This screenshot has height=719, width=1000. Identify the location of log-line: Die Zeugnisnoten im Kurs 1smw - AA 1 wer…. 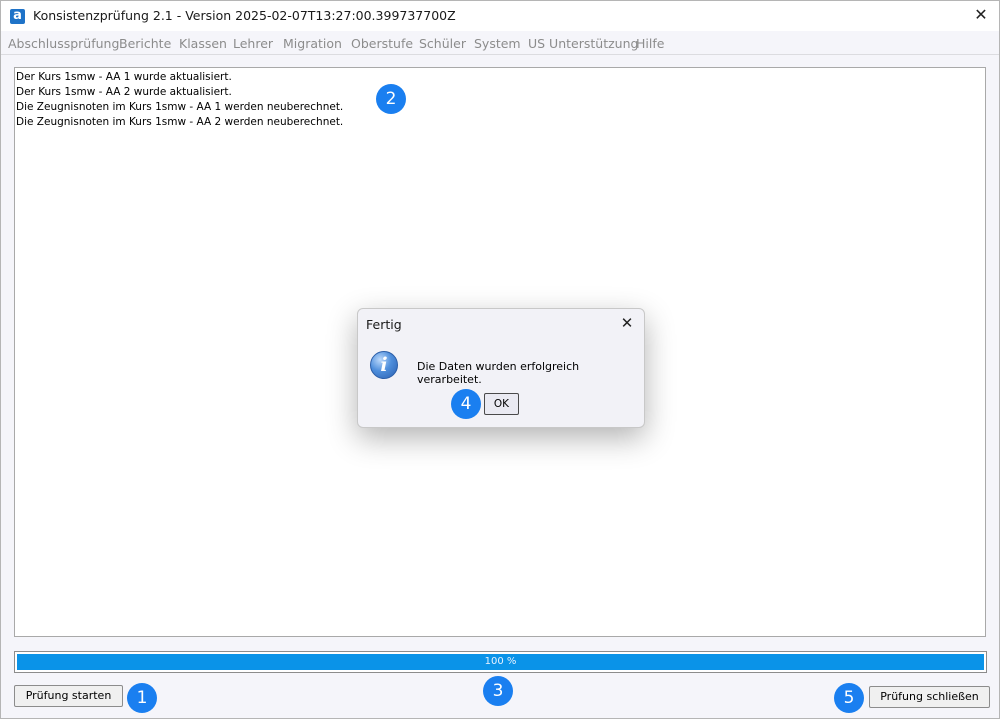
(180, 107).